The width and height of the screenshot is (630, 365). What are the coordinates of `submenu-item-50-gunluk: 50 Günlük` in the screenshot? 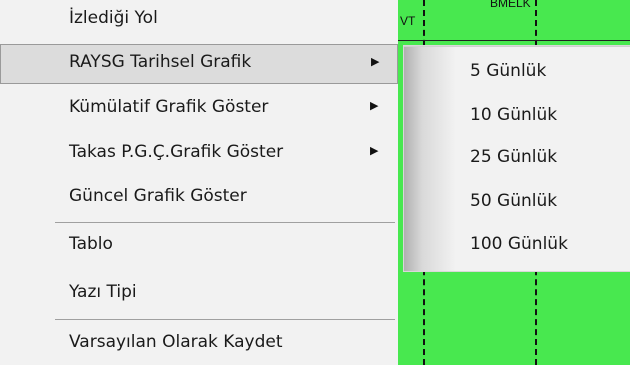 It's located at (517, 201).